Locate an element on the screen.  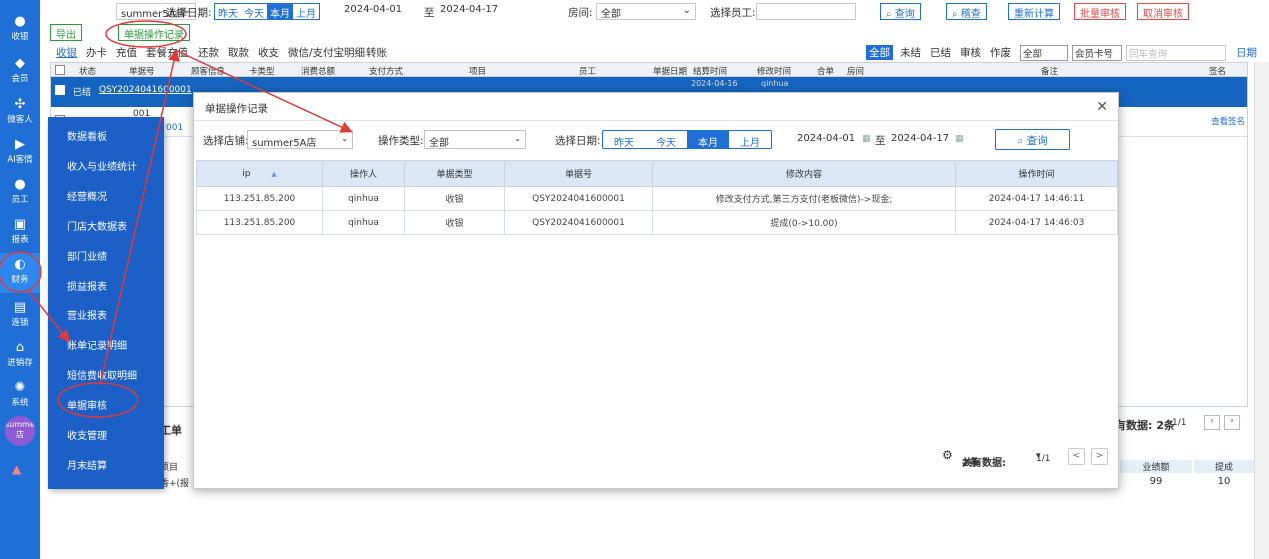
room-select: 全部 ⌄ is located at coordinates (646, 11).